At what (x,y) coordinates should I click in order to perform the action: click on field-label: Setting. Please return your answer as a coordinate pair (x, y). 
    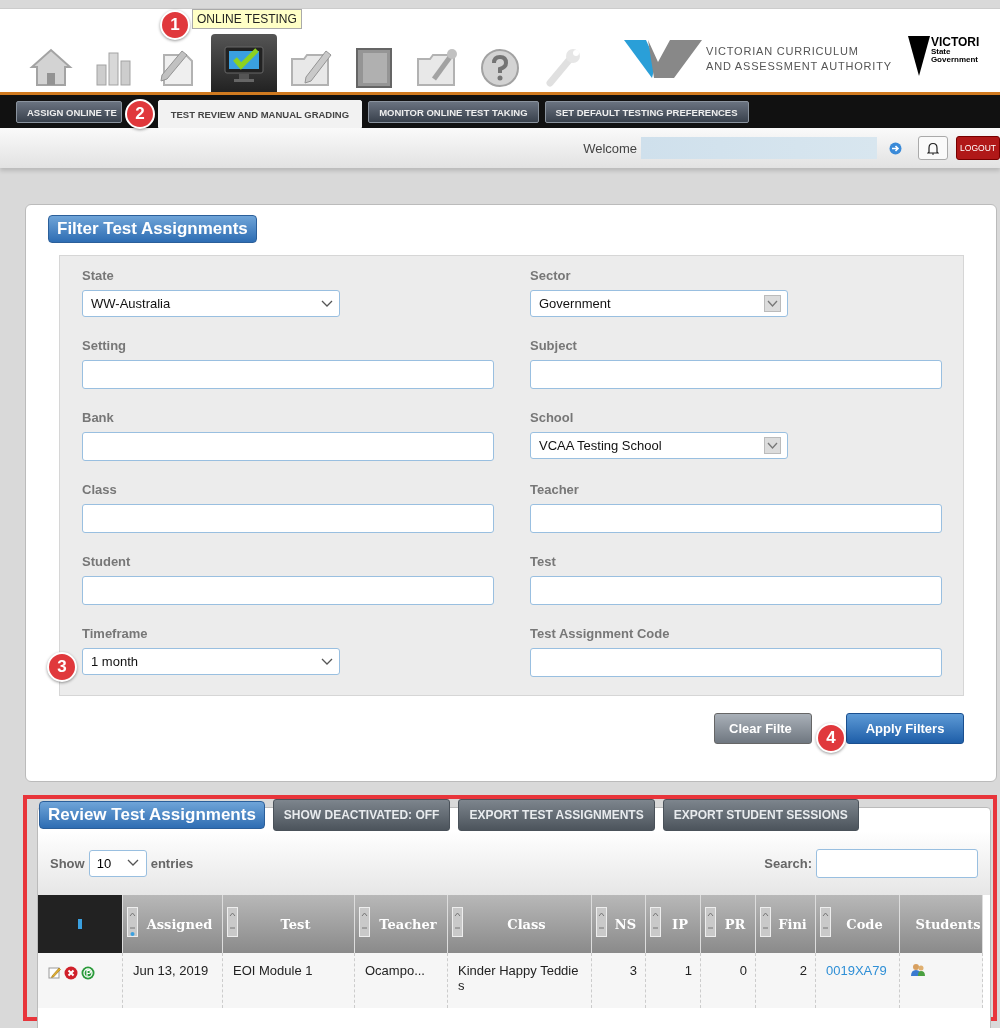
    Looking at the image, I should click on (105, 345).